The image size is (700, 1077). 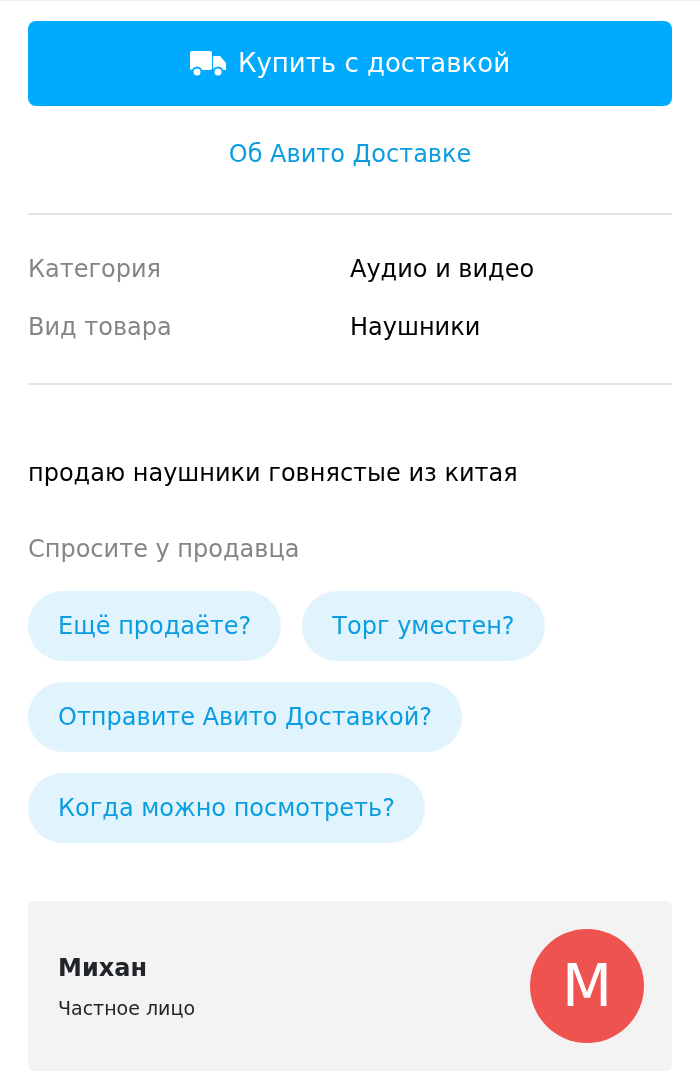 I want to click on question-chip: Когда можно посмотреть?, so click(x=226, y=808).